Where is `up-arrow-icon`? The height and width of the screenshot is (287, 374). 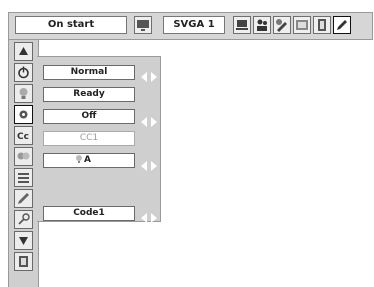
up-arrow-icon is located at coordinates (23, 51).